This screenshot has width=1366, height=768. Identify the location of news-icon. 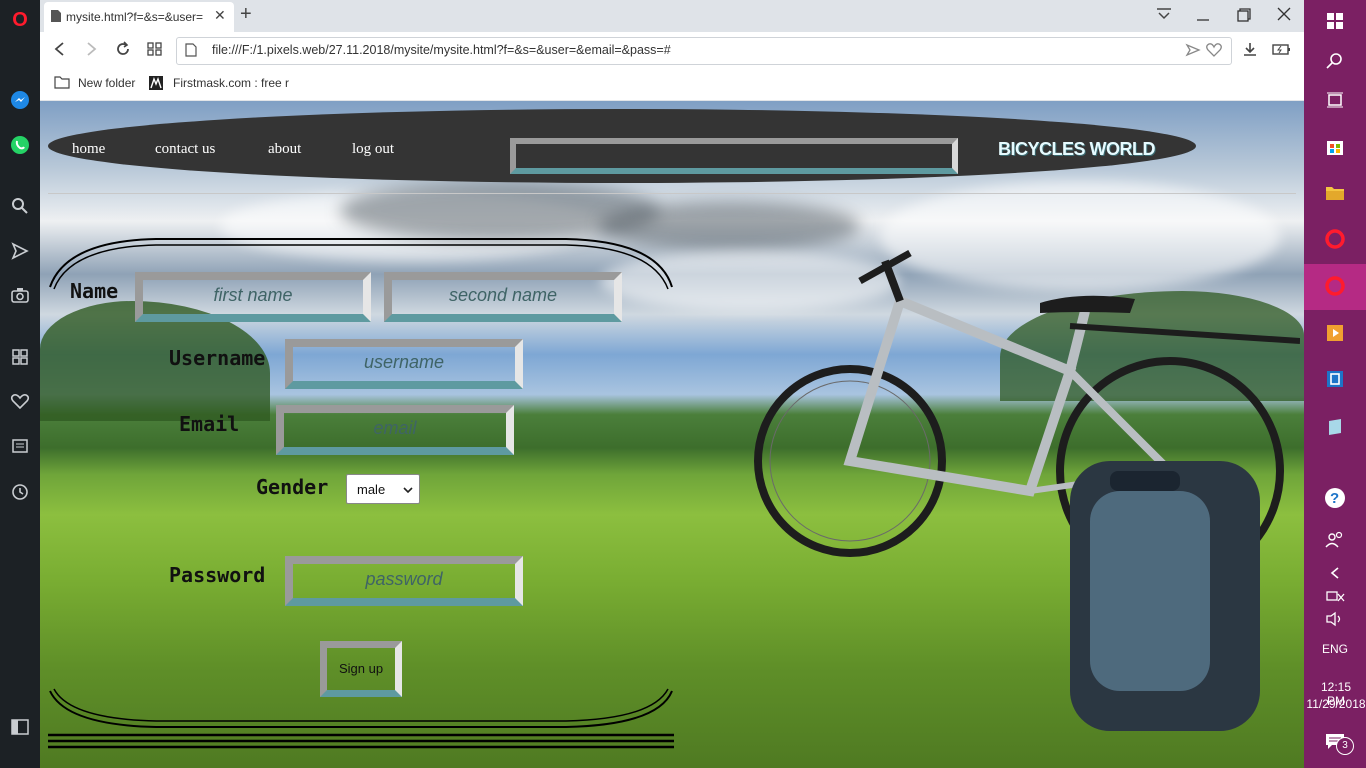
(20, 446).